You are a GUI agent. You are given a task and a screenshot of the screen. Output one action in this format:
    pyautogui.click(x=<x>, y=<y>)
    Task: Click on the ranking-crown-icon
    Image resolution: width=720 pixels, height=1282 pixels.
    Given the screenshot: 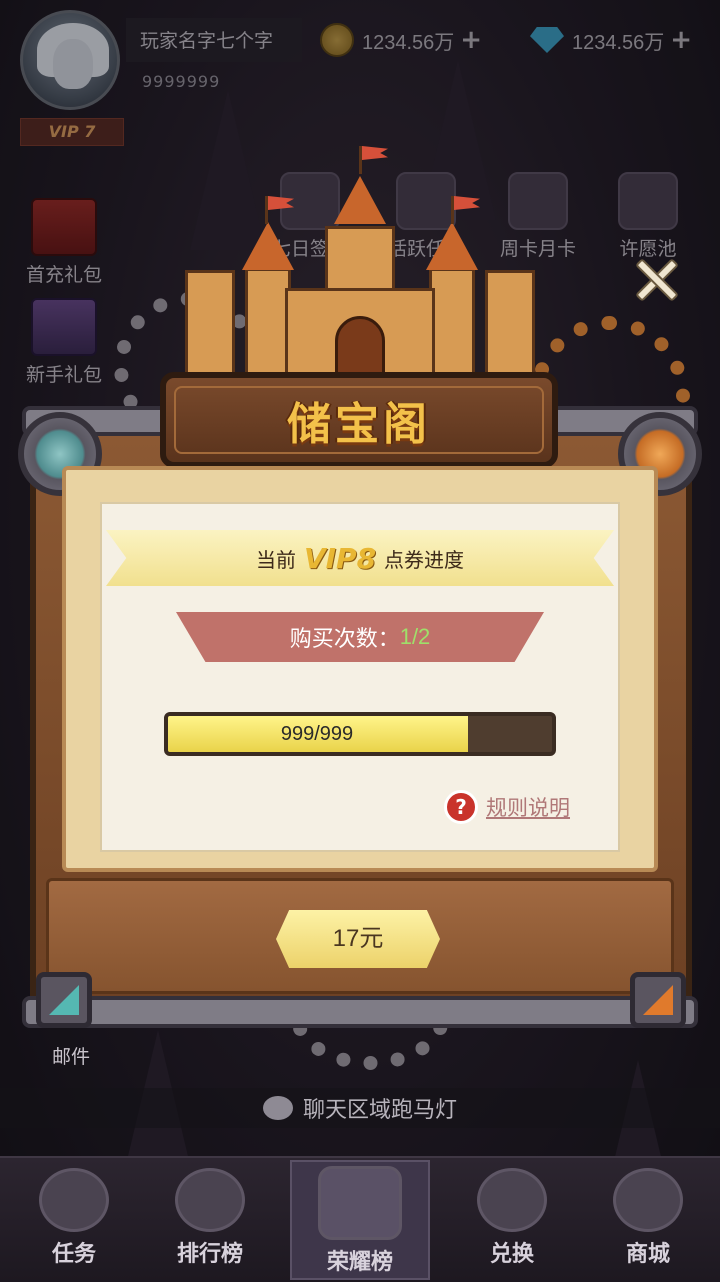 What is the action you would take?
    pyautogui.click(x=210, y=1200)
    